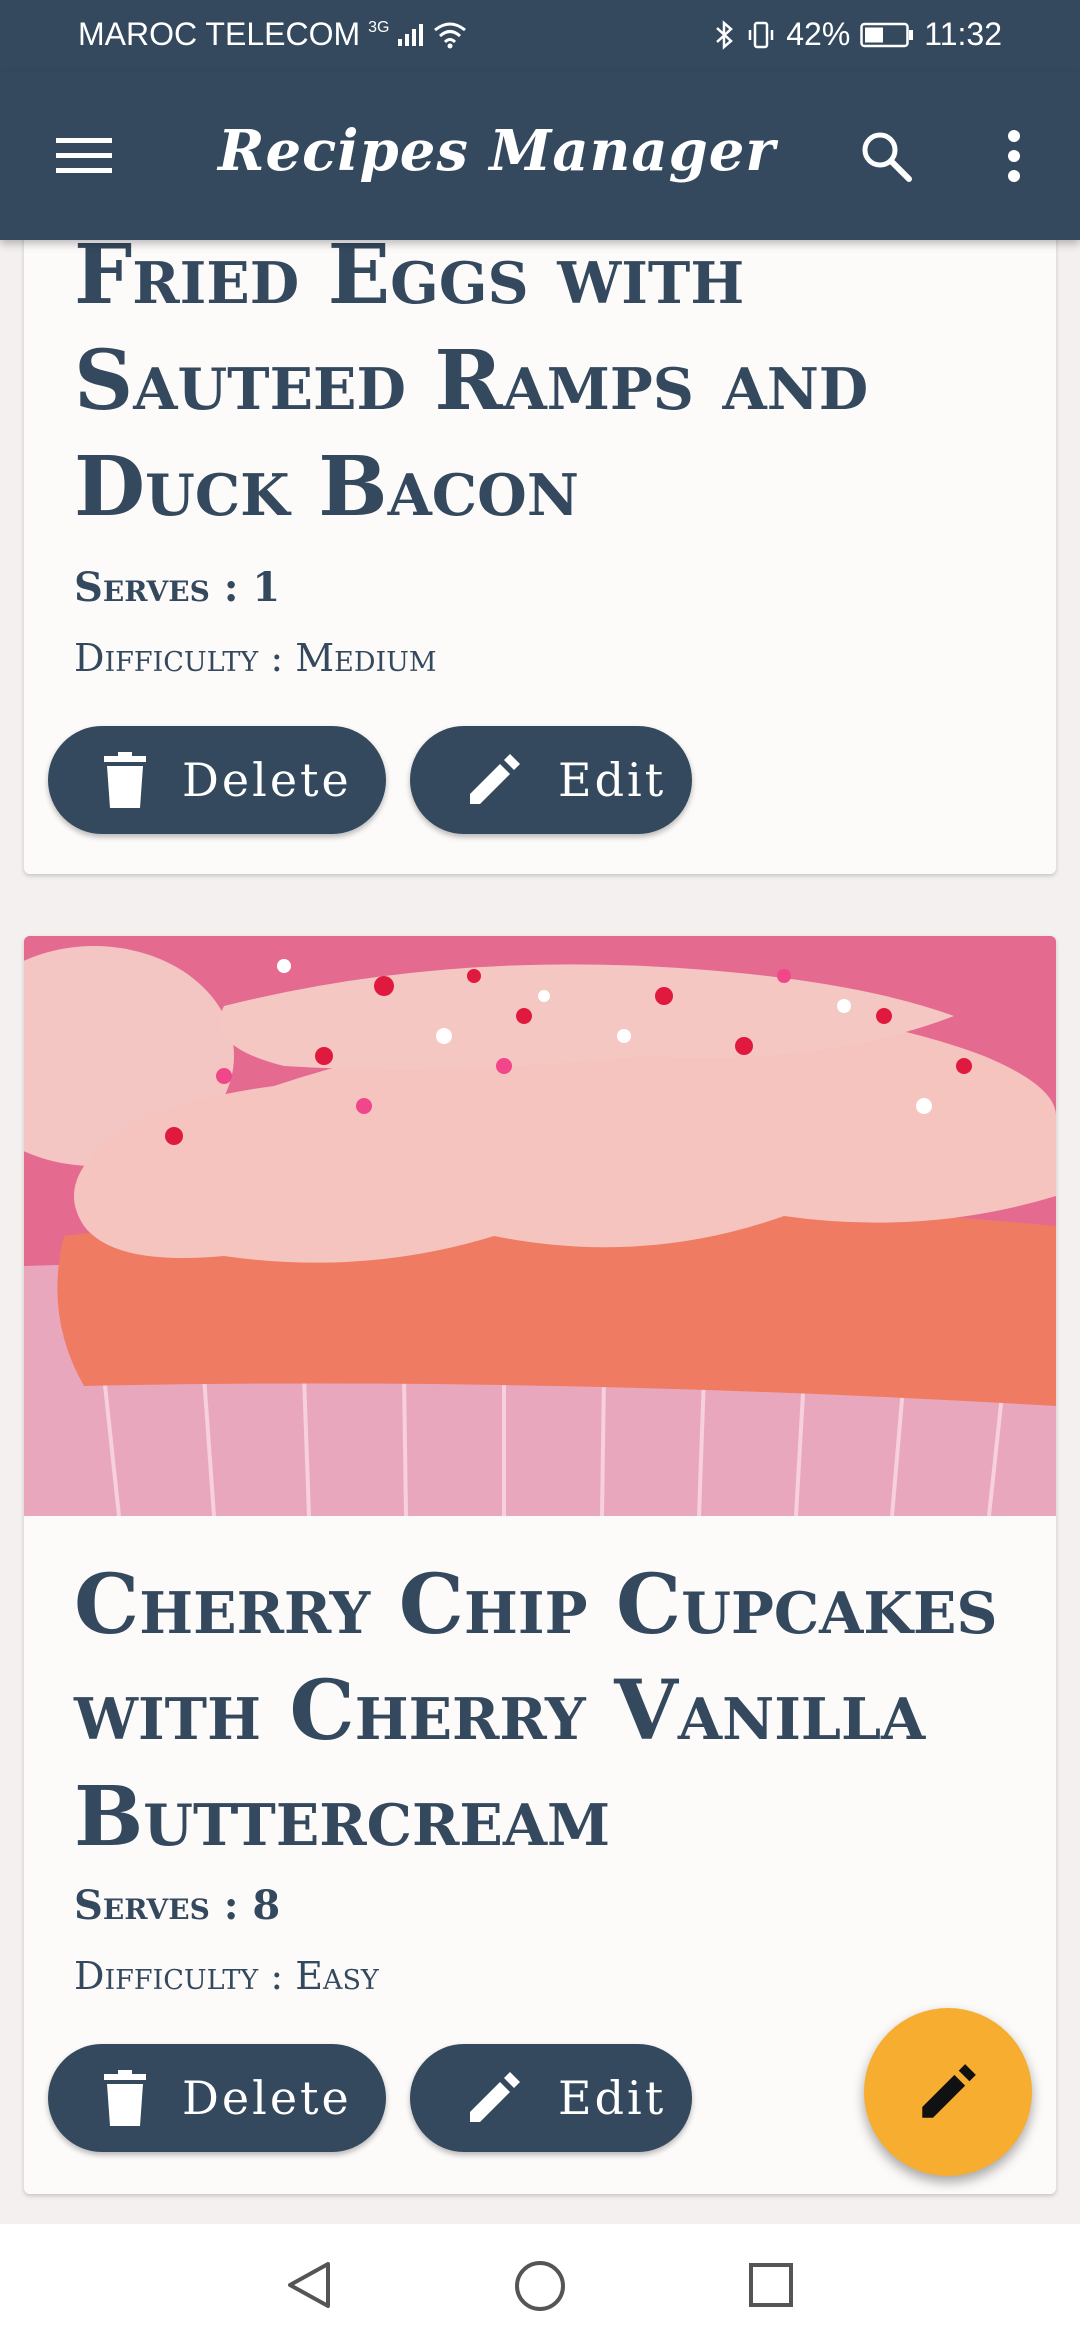 This screenshot has height=2340, width=1080. Describe the element at coordinates (177, 1905) in the screenshot. I see `recipe-serves: Serves : 8` at that location.